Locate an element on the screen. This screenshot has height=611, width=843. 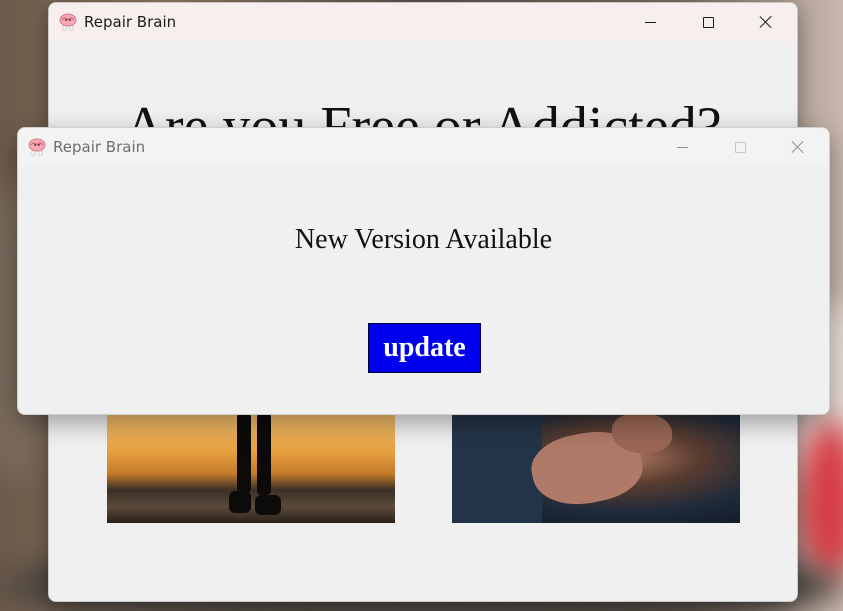
dialog-minimize-button is located at coordinates (682, 147).